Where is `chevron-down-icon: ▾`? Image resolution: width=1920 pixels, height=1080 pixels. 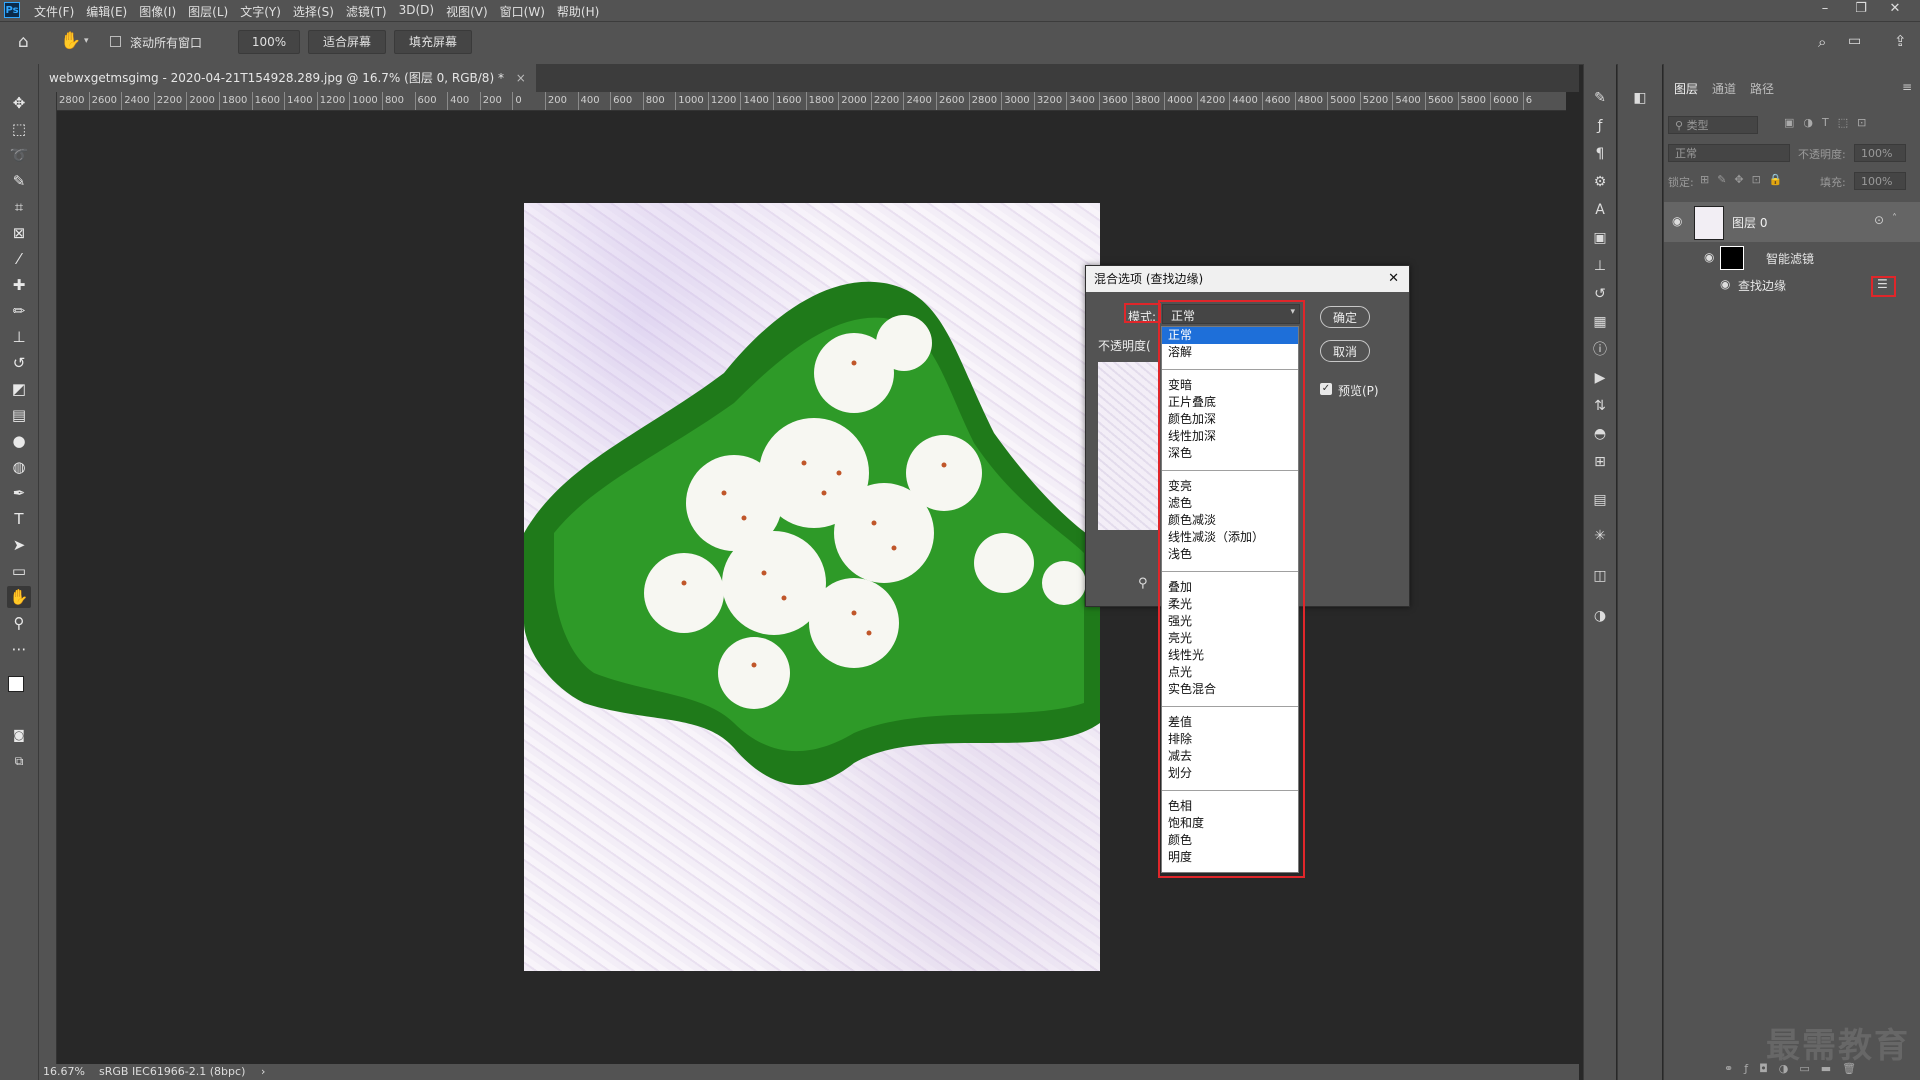 chevron-down-icon: ▾ is located at coordinates (86, 41).